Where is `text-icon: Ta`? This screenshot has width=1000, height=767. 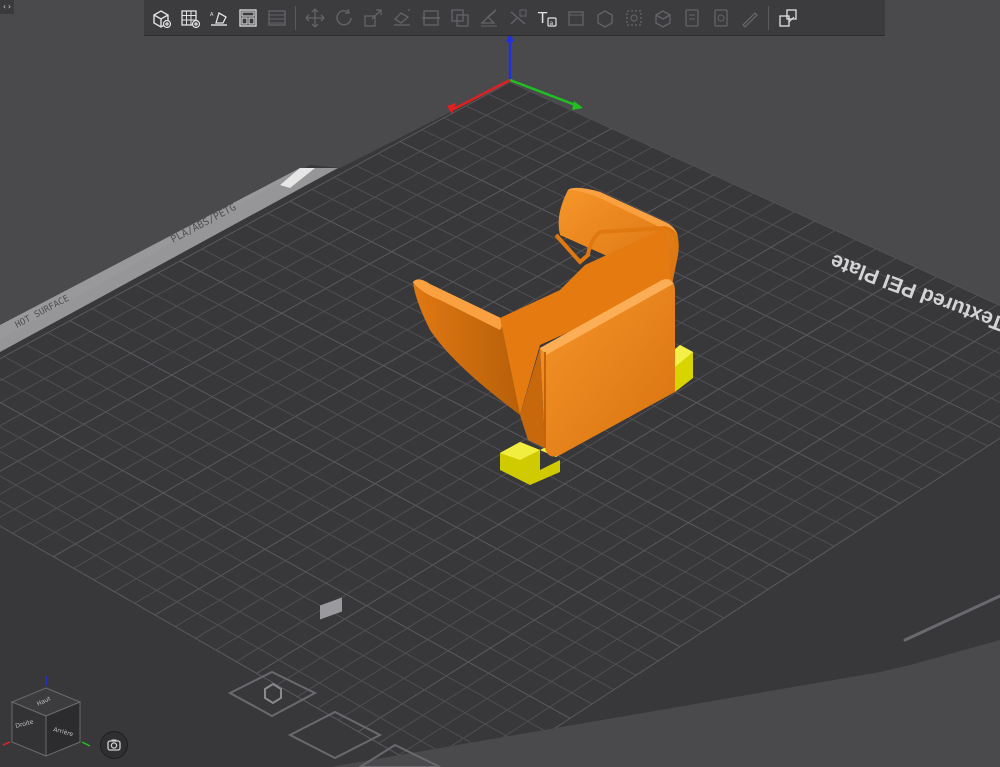
text-icon: Ta is located at coordinates (547, 18).